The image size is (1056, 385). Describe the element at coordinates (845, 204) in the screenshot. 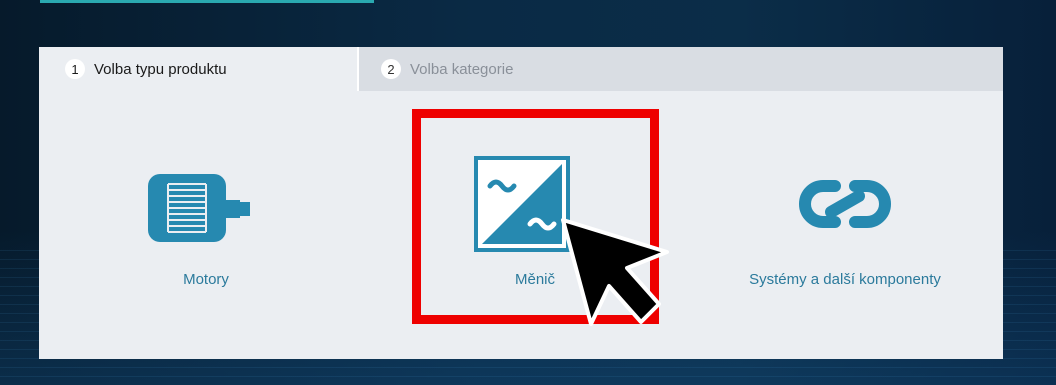

I see `link-icon` at that location.